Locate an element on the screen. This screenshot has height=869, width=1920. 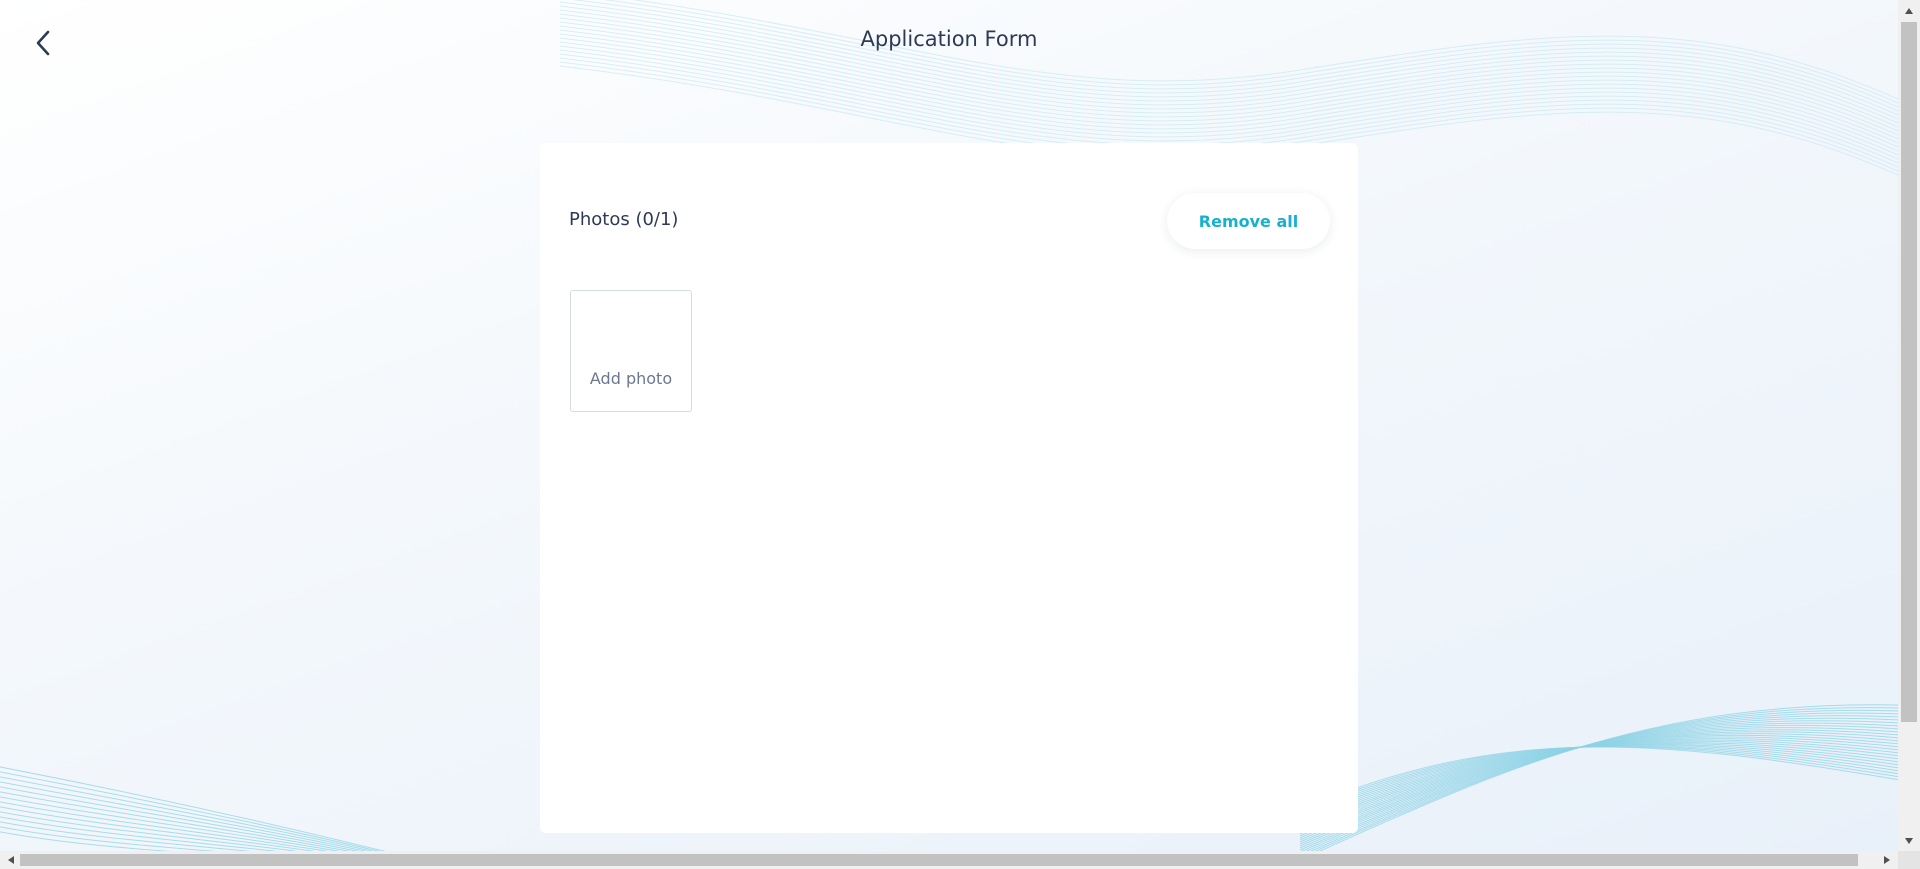
add-photo-label: Add photo is located at coordinates (631, 378).